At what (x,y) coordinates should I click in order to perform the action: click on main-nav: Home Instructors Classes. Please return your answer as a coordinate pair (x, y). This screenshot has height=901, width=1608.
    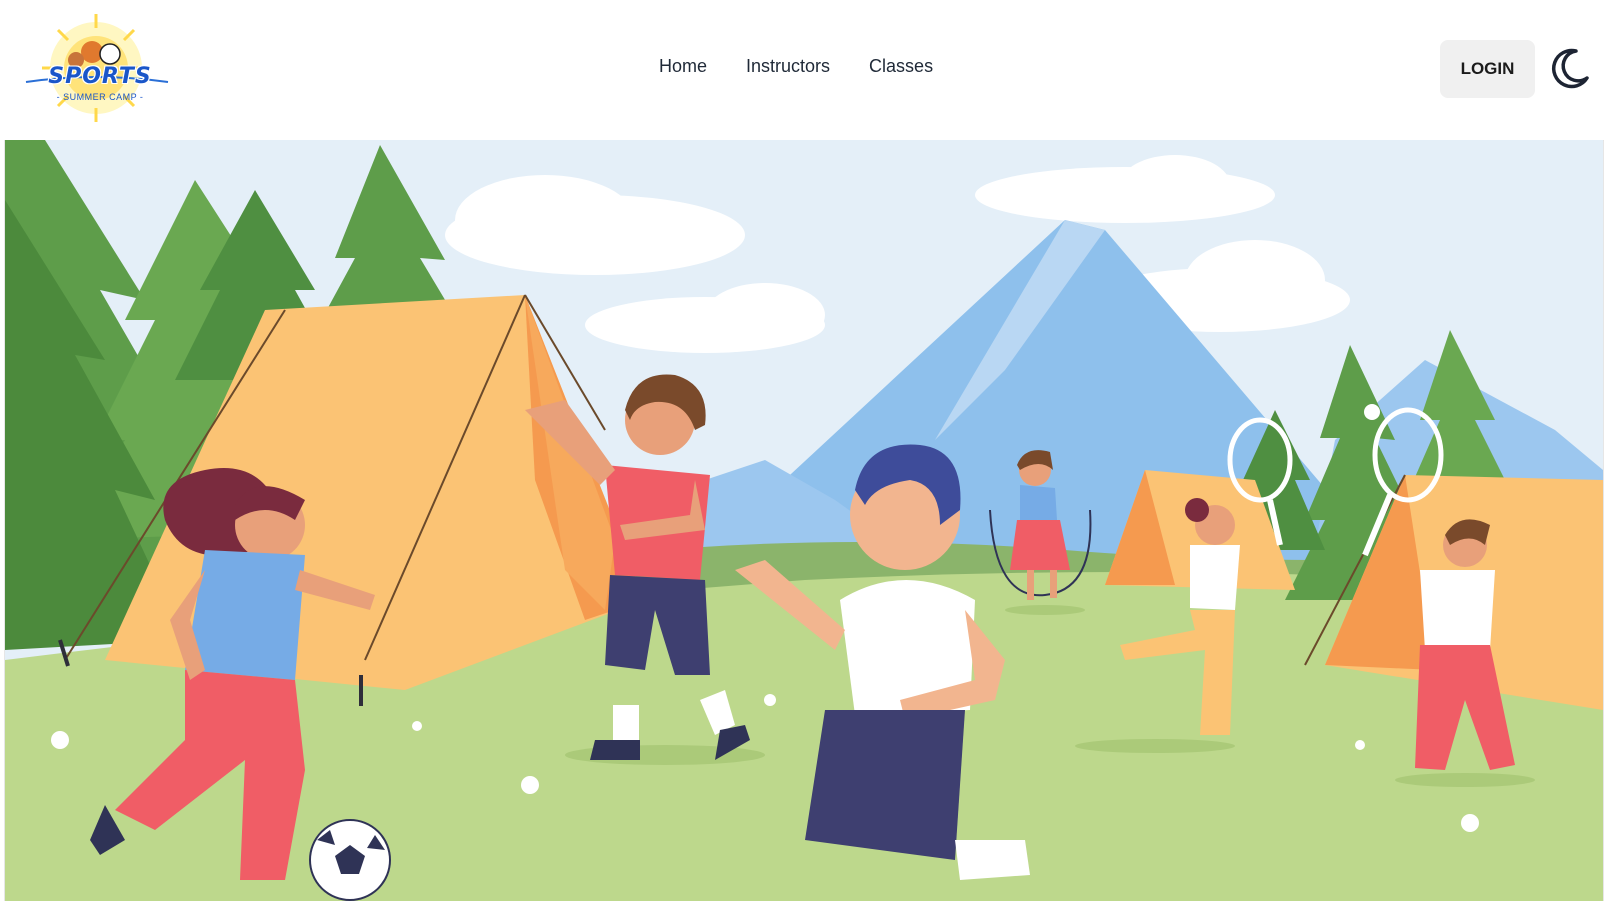
    Looking at the image, I should click on (796, 66).